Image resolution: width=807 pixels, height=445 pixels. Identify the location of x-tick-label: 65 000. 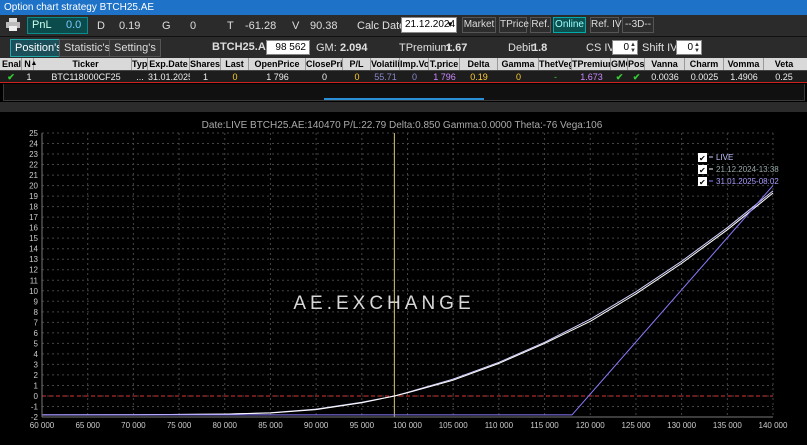
(87, 425).